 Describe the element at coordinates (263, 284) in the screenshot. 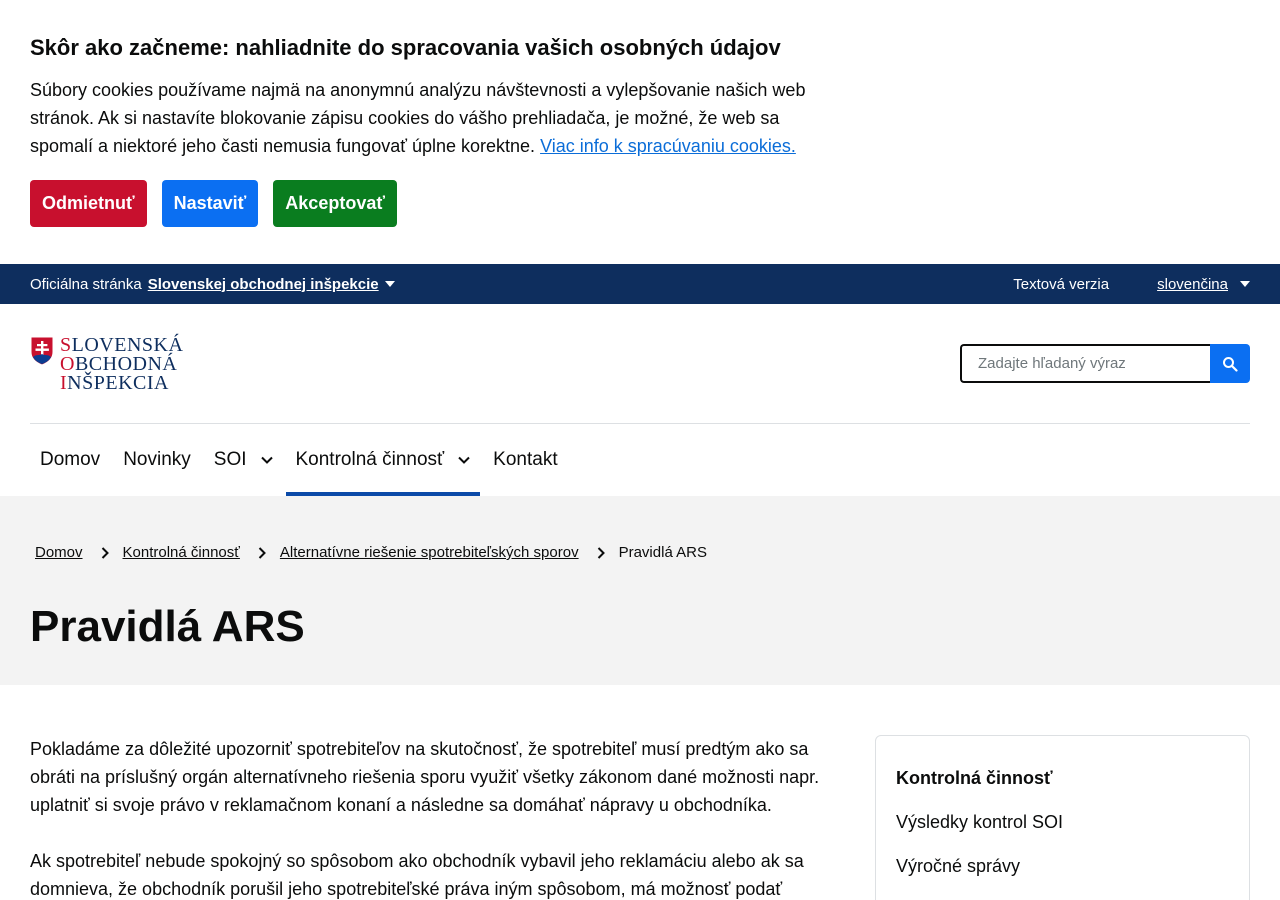

I see `official-org-link: Slovenskej obchodnej inšpekcie` at that location.